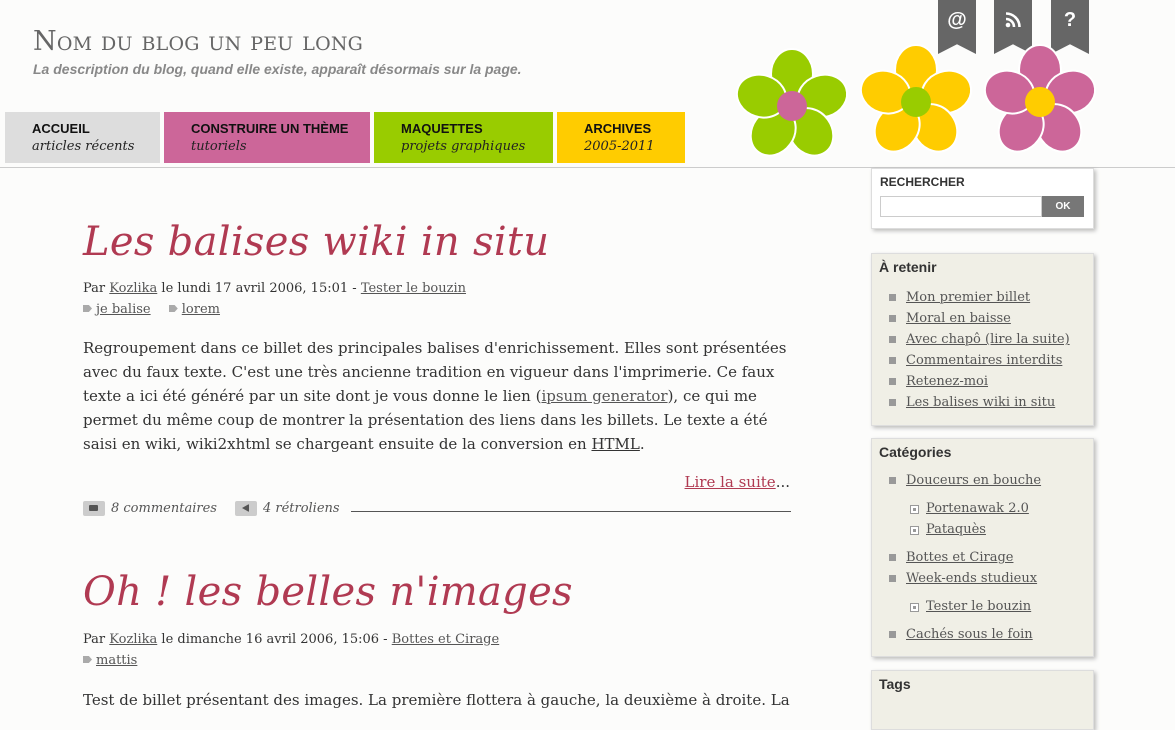  What do you see at coordinates (301, 508) in the screenshot?
I see `trackbacks-count: 4 rétroliens` at bounding box center [301, 508].